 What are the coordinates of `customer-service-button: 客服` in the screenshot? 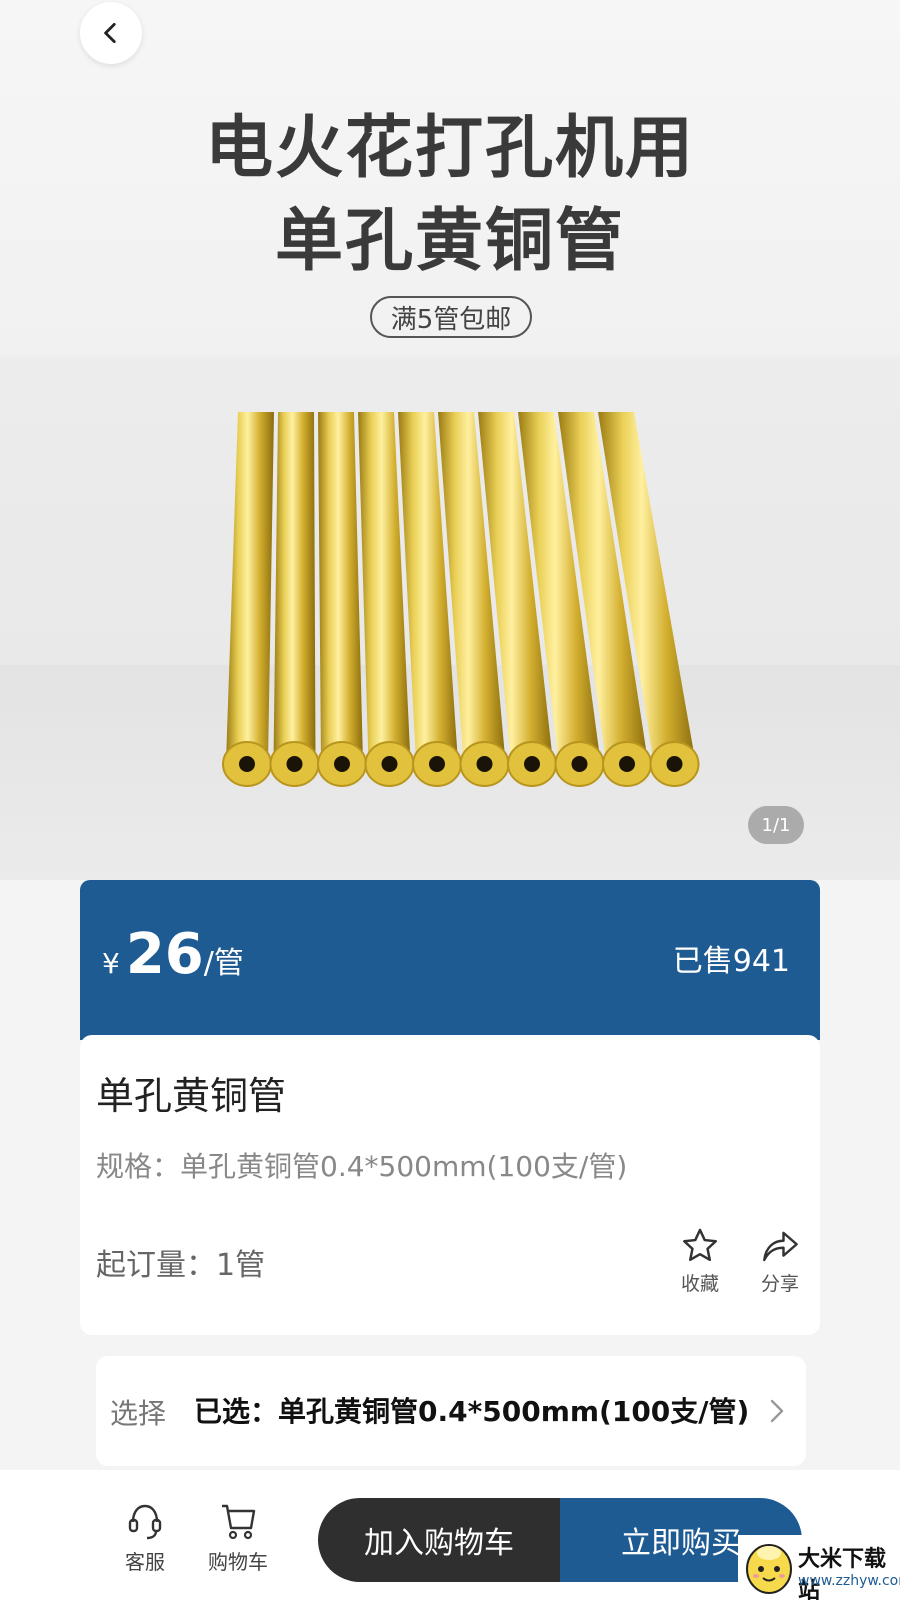 It's located at (145, 1537).